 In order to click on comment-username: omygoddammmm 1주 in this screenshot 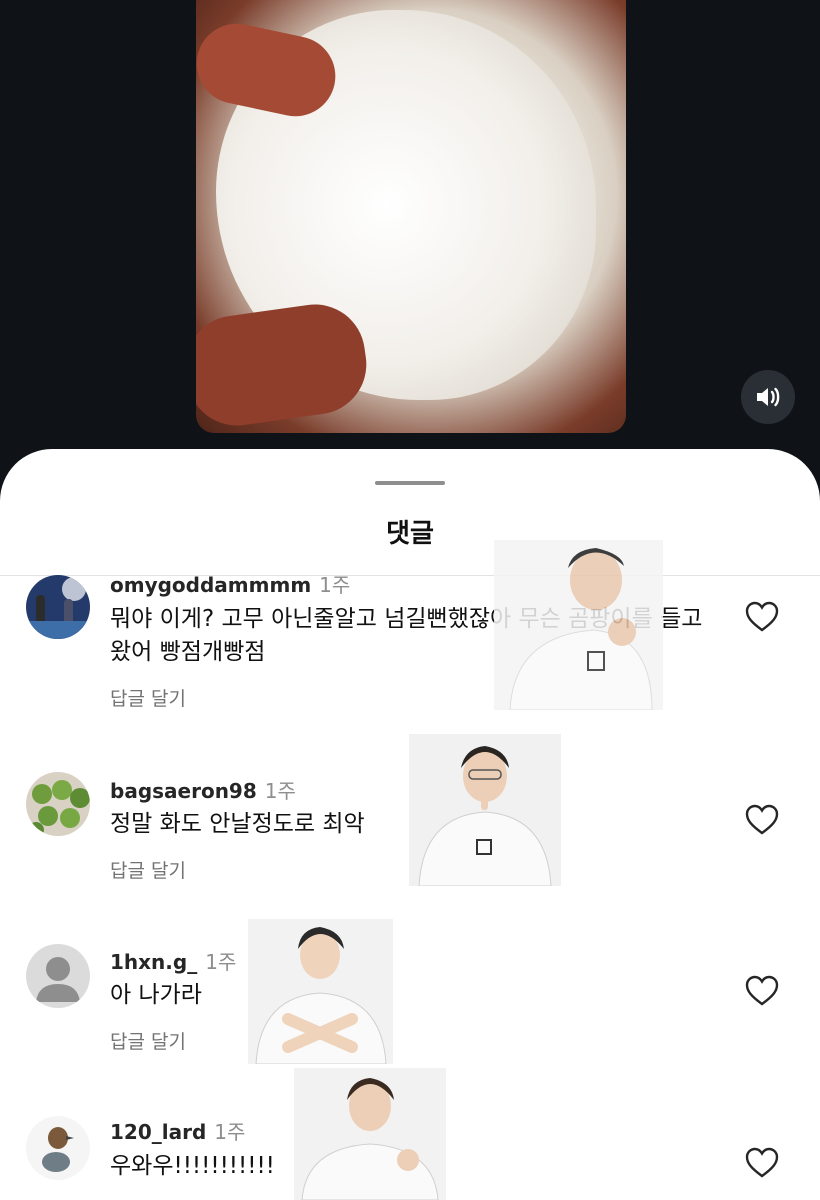, I will do `click(230, 583)`.